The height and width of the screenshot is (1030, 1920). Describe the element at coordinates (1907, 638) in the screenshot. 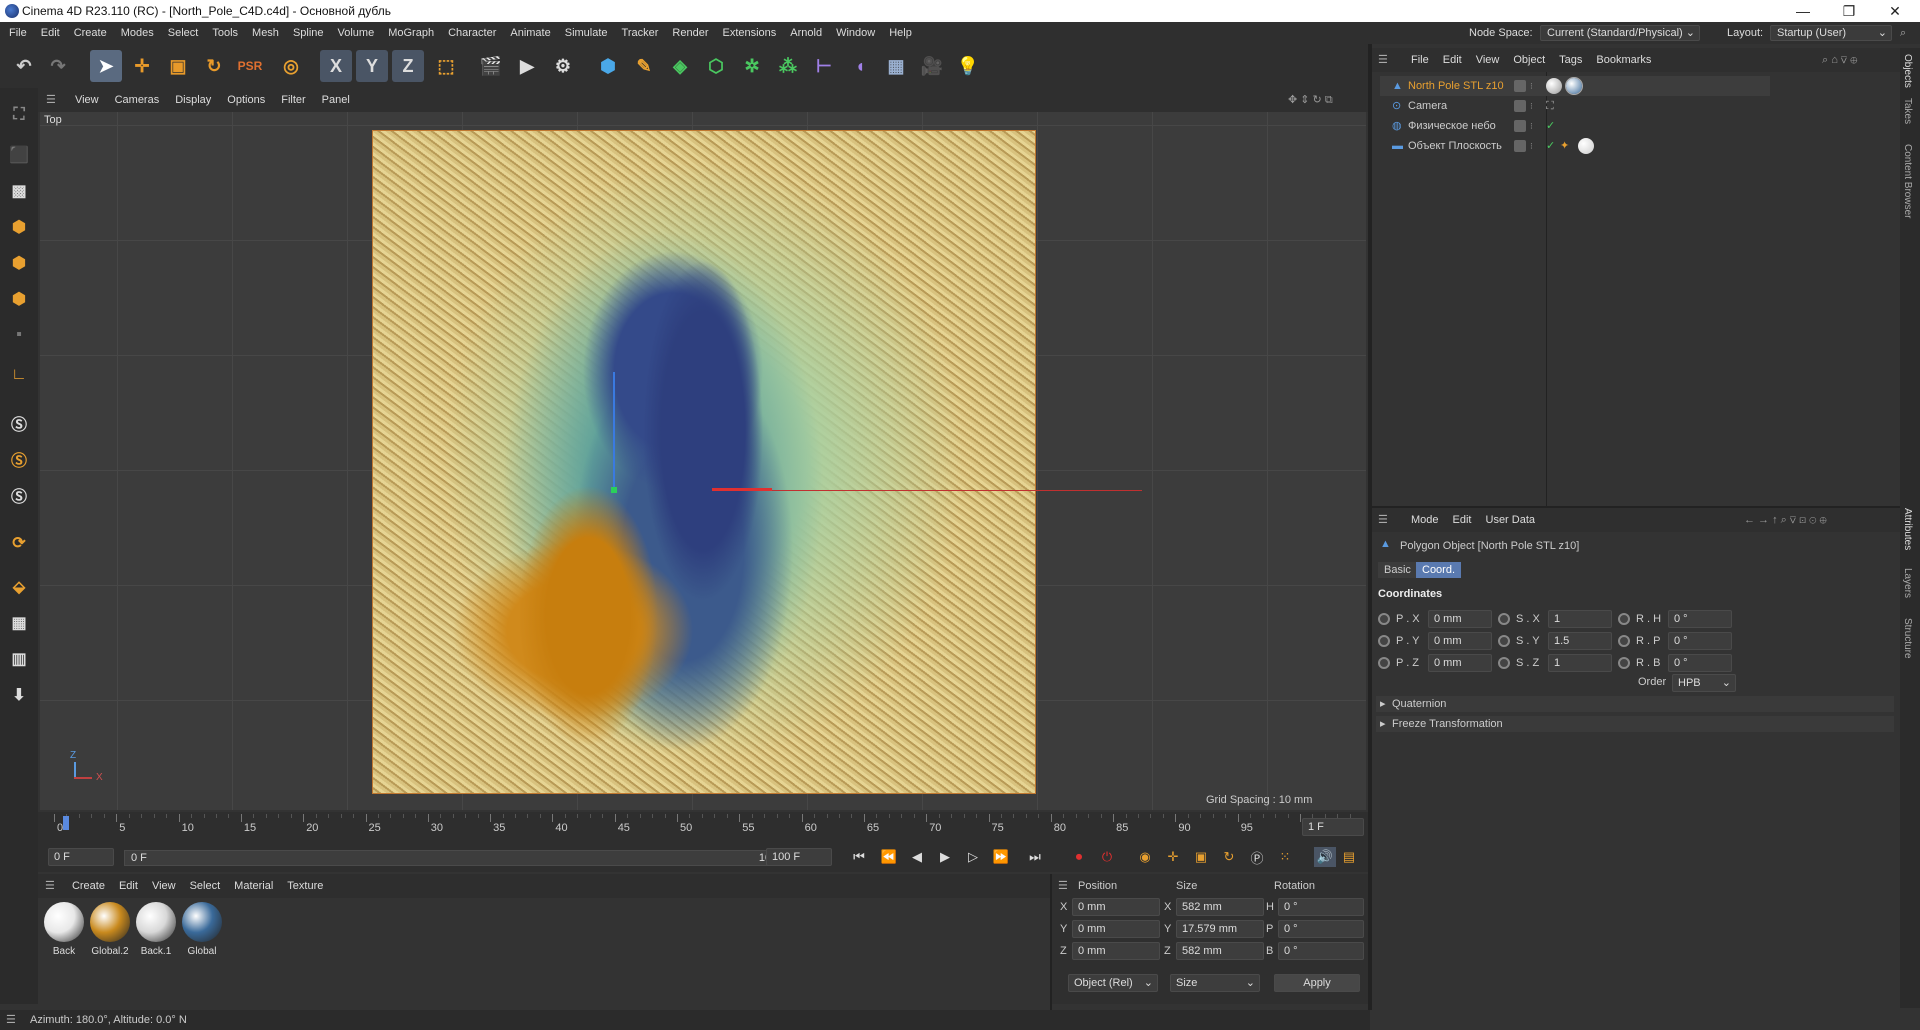

I see `right-tab-structure: Structure` at that location.